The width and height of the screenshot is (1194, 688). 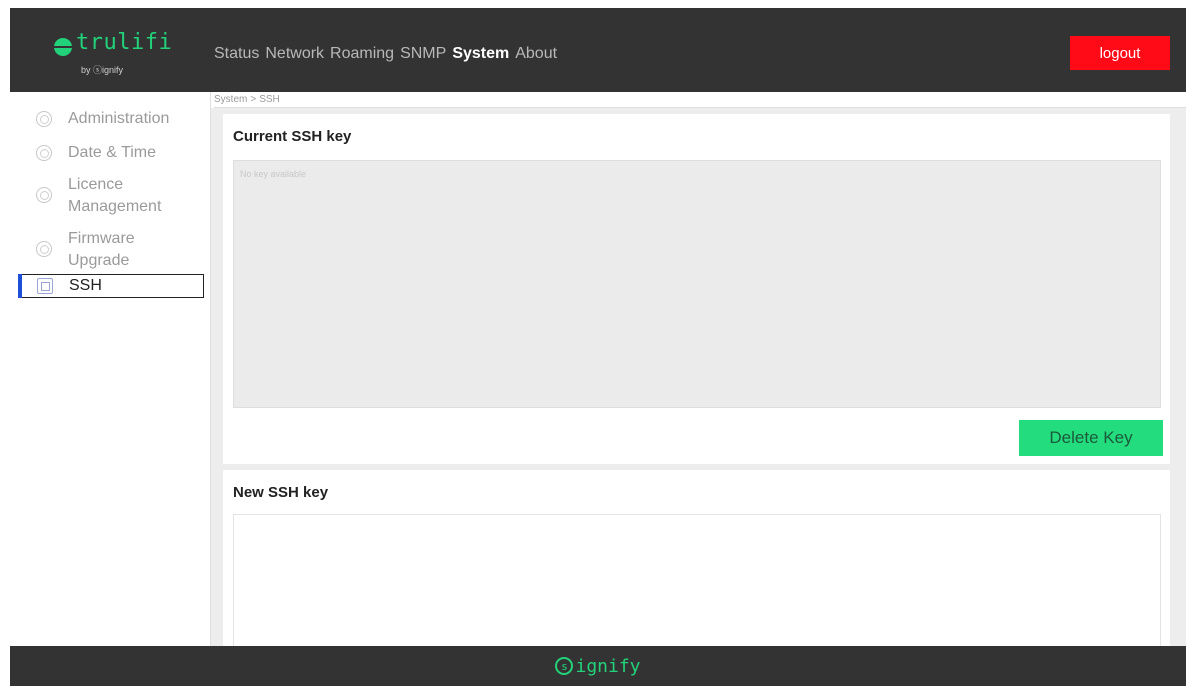 I want to click on breadcrumb: System > SSH, so click(x=247, y=99).